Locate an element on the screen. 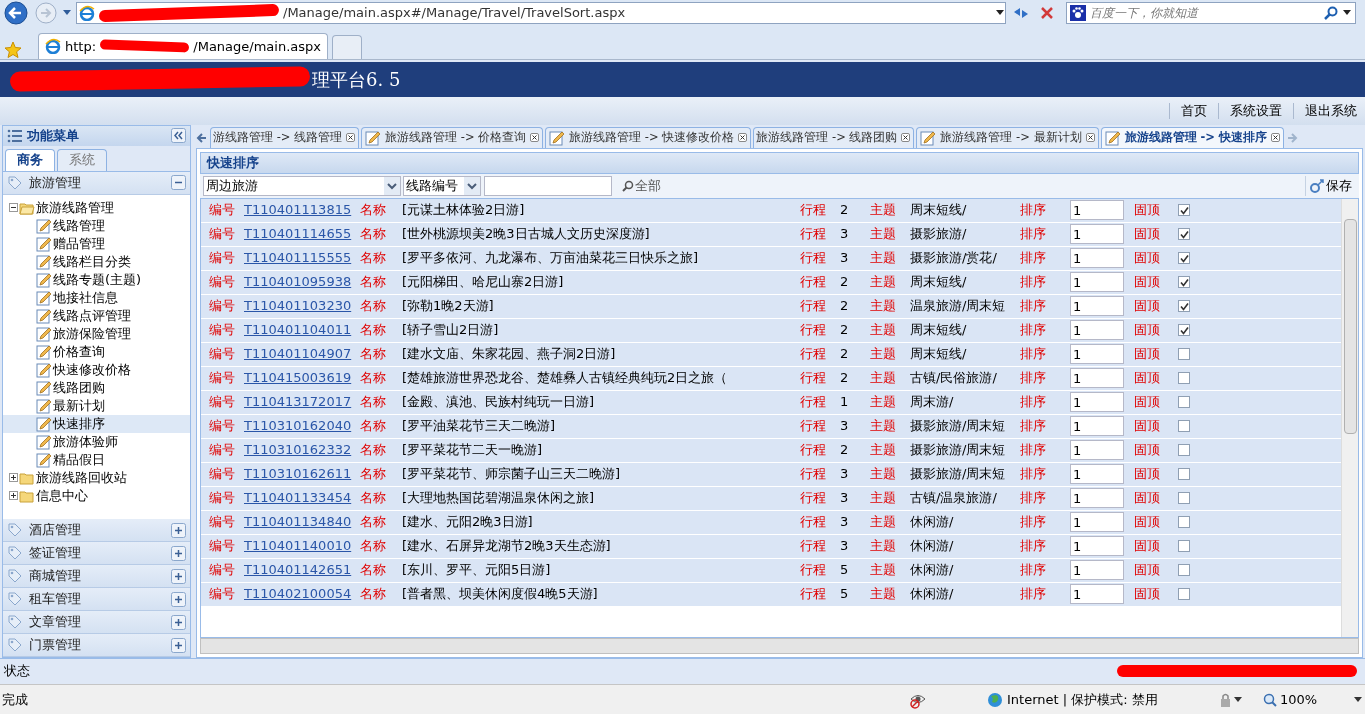 This screenshot has height=714, width=1365. nav-link: 退出系统 is located at coordinates (1331, 110).